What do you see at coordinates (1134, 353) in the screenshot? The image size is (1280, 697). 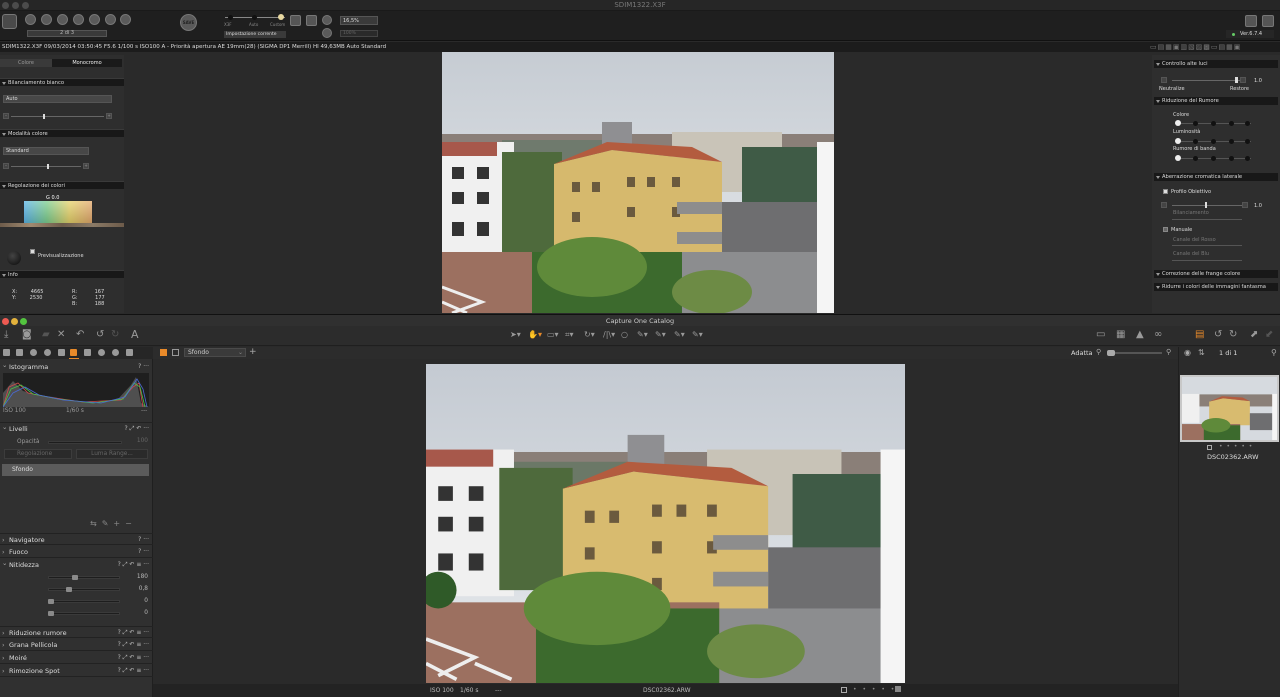 I see `zoom-slider` at bounding box center [1134, 353].